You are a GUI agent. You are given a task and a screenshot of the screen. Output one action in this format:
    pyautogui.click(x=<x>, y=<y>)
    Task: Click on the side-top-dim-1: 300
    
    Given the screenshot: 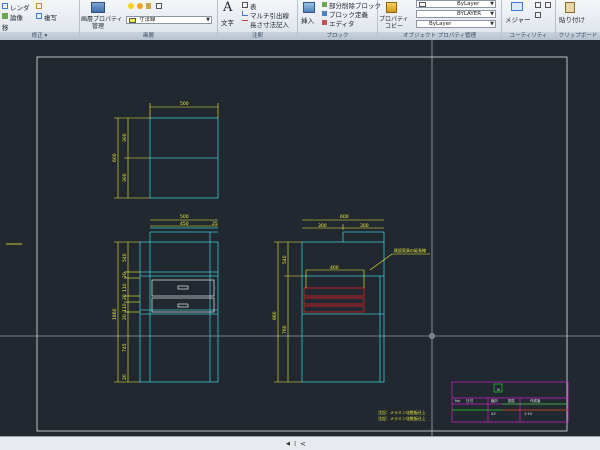 What is the action you would take?
    pyautogui.click(x=322, y=226)
    